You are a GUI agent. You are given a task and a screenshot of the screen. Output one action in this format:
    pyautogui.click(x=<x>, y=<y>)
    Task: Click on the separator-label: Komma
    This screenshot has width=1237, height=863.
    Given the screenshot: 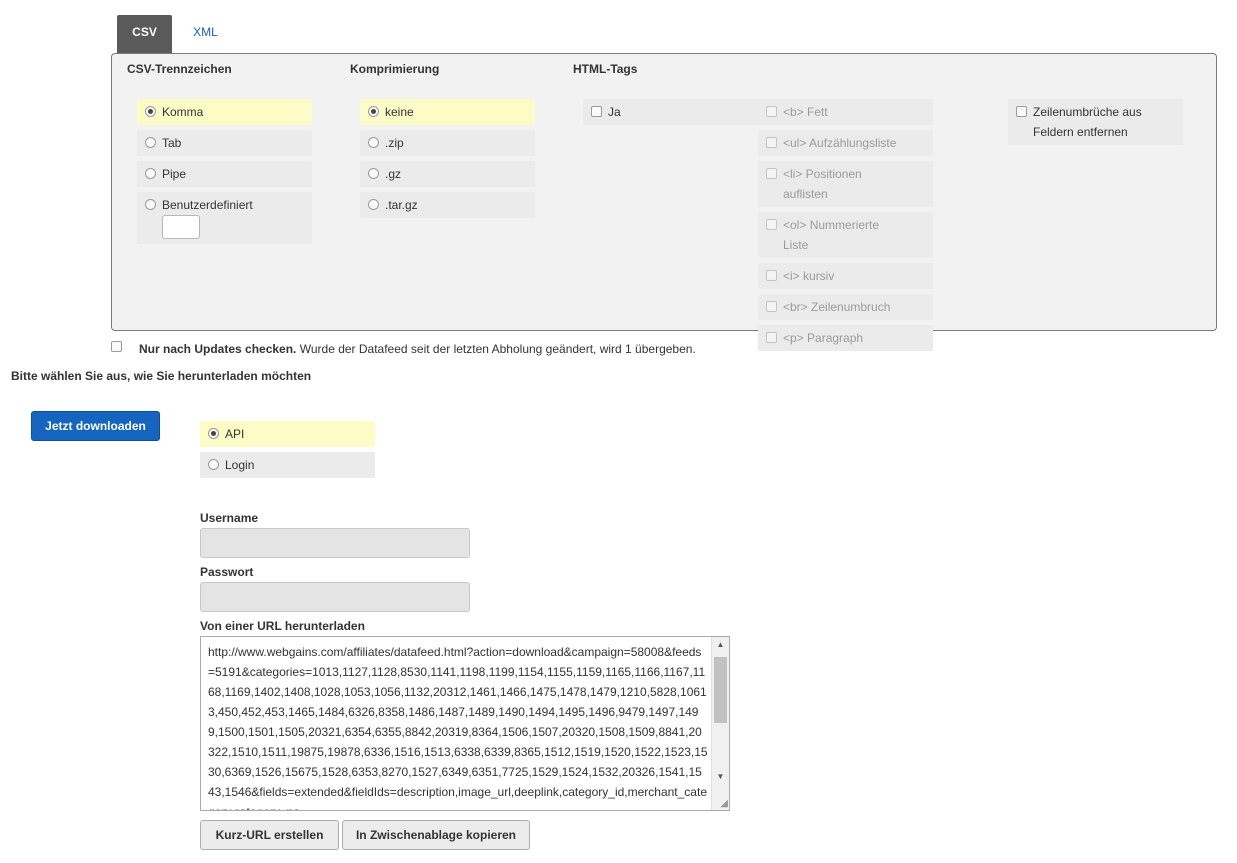 What is the action you would take?
    pyautogui.click(x=183, y=112)
    